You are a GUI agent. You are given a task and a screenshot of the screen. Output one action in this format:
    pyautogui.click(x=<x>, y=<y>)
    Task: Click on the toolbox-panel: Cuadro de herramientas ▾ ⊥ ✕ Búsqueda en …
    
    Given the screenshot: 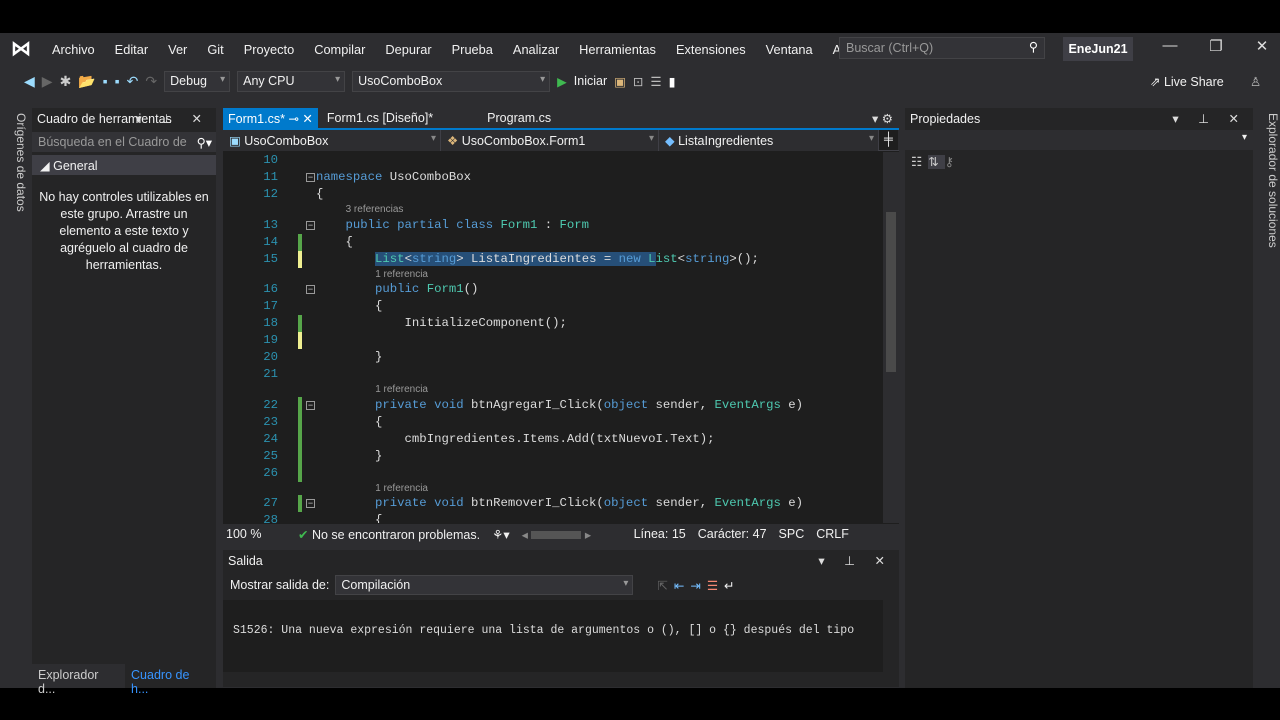 What is the action you would take?
    pyautogui.click(x=124, y=402)
    